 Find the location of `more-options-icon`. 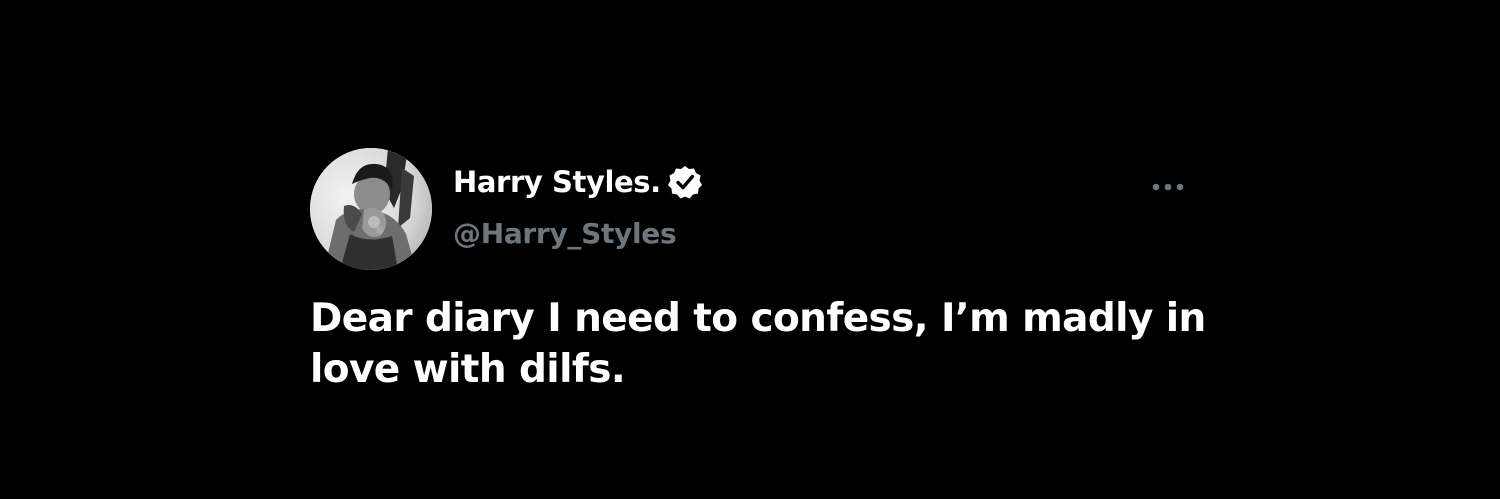

more-options-icon is located at coordinates (1168, 187).